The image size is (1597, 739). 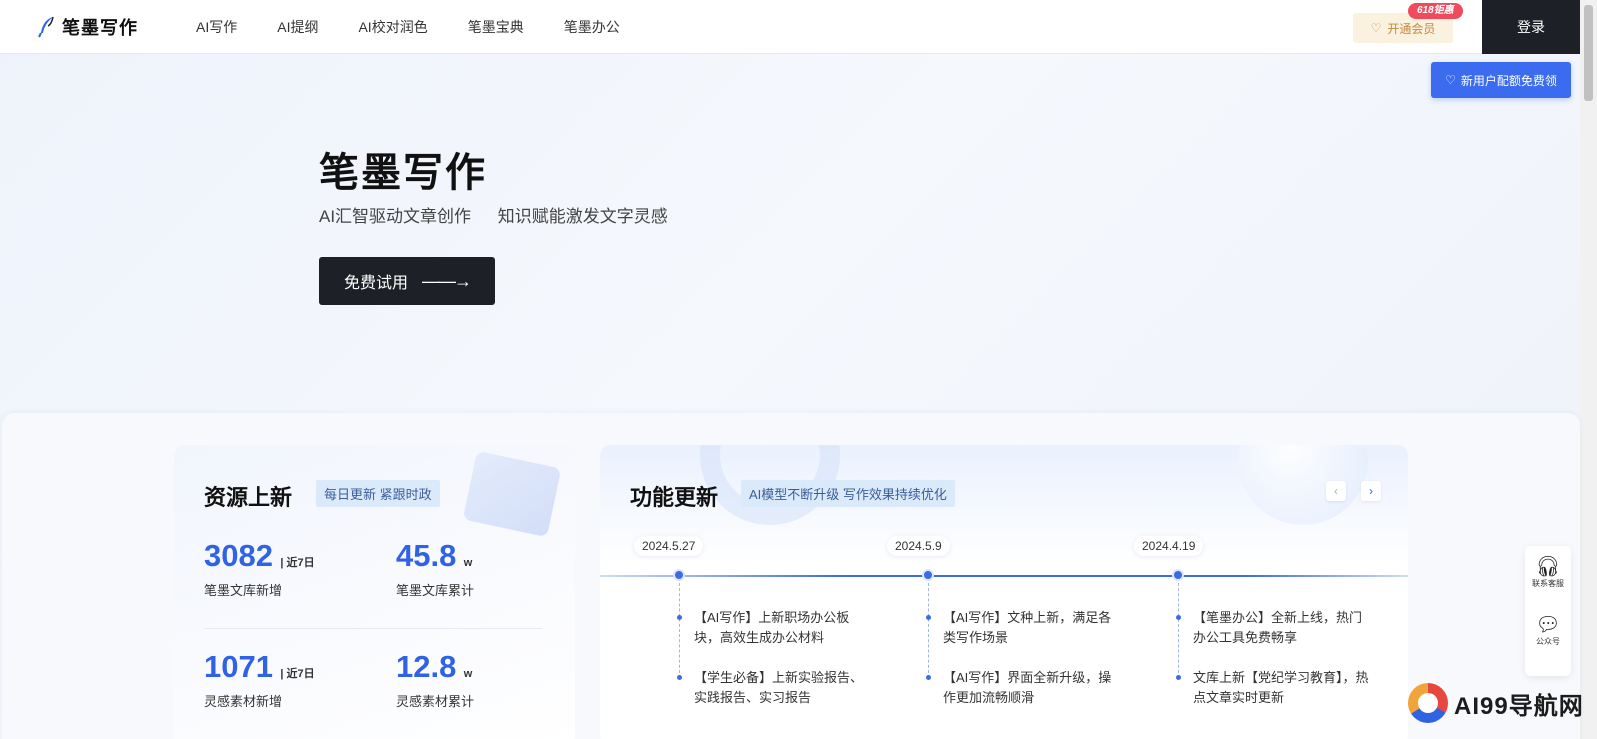 What do you see at coordinates (1508, 80) in the screenshot?
I see `new-user-label: 新用户配额免费领` at bounding box center [1508, 80].